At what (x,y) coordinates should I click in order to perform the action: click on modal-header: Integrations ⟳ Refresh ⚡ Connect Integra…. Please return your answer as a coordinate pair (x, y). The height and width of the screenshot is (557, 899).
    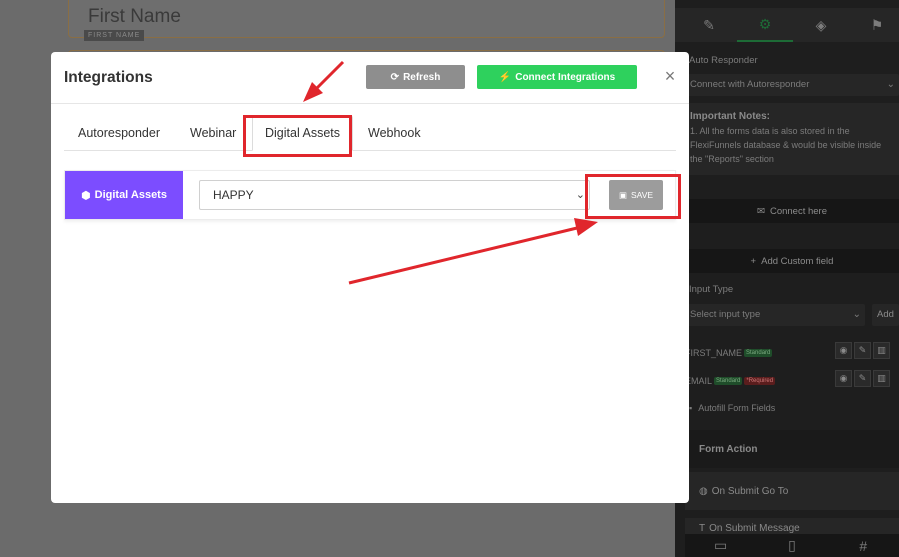
    Looking at the image, I should click on (370, 78).